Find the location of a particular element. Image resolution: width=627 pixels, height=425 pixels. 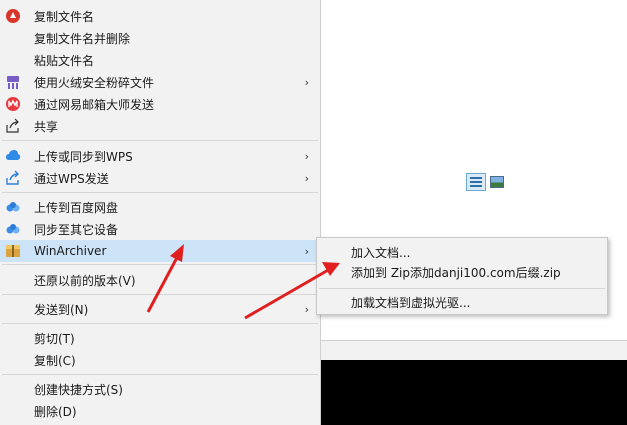

menu-item-netease-mail: 通过网易邮箱大师发送 is located at coordinates (160, 104).